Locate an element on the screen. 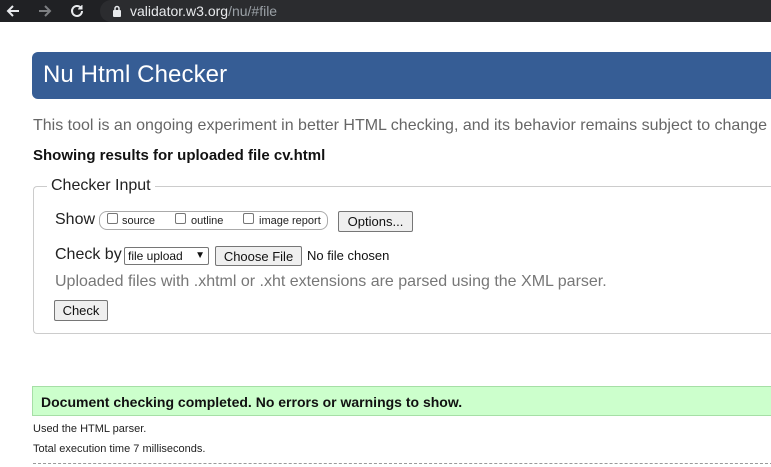 This screenshot has height=467, width=771. url-path: /nu/#file is located at coordinates (253, 11).